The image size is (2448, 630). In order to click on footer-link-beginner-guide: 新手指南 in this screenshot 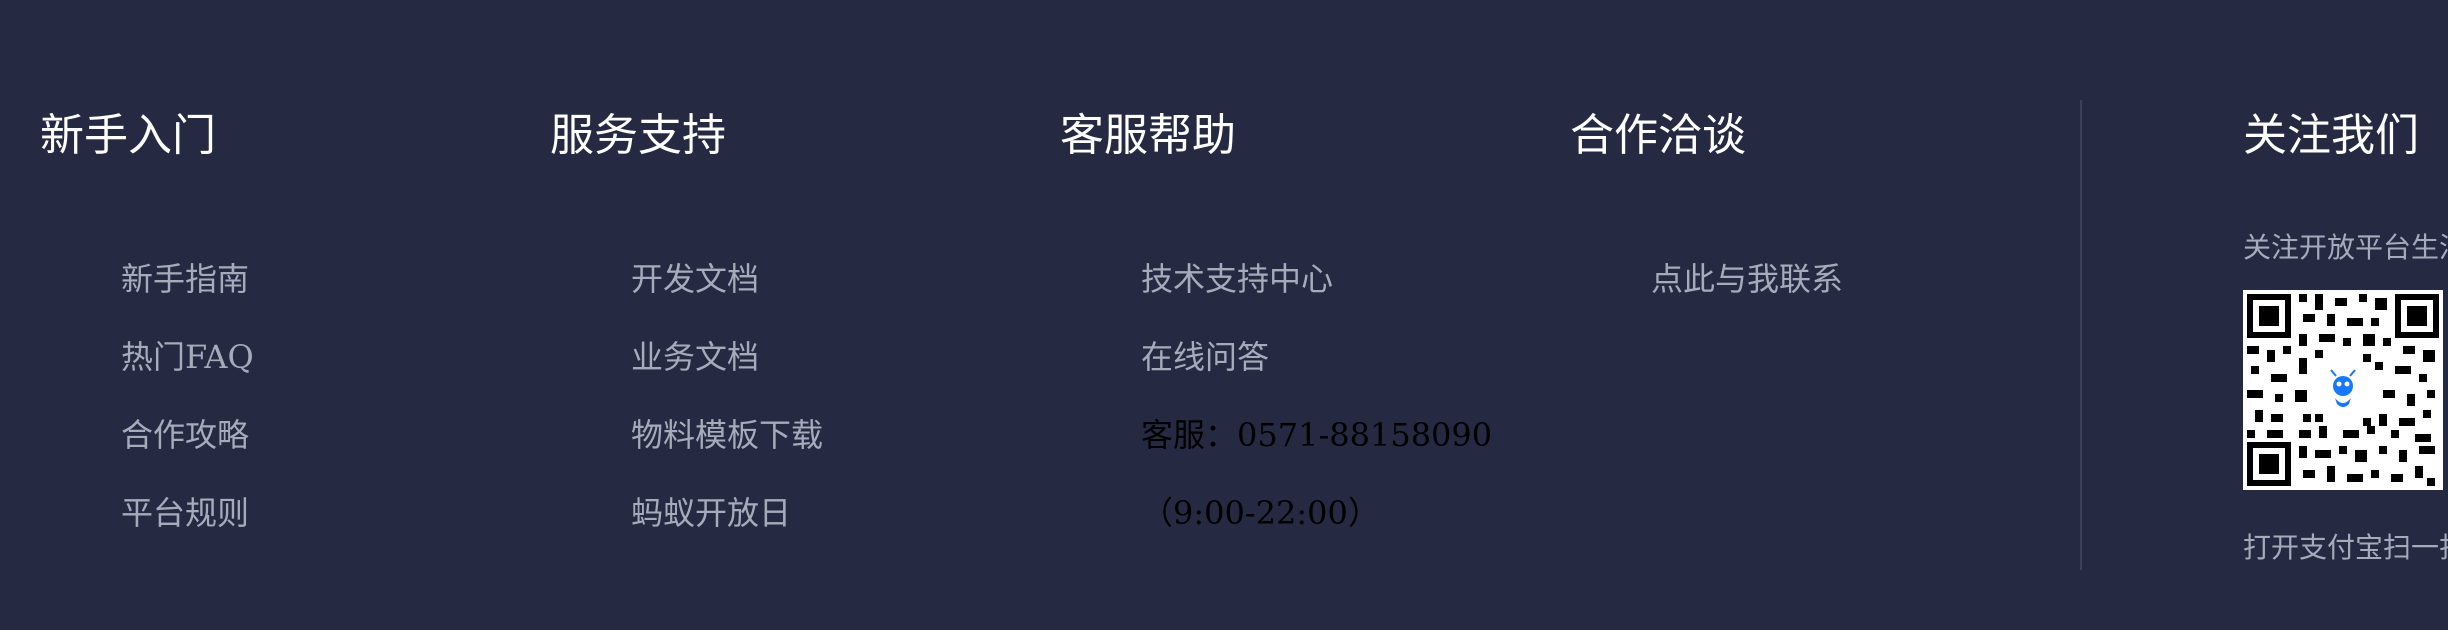, I will do `click(187, 279)`.